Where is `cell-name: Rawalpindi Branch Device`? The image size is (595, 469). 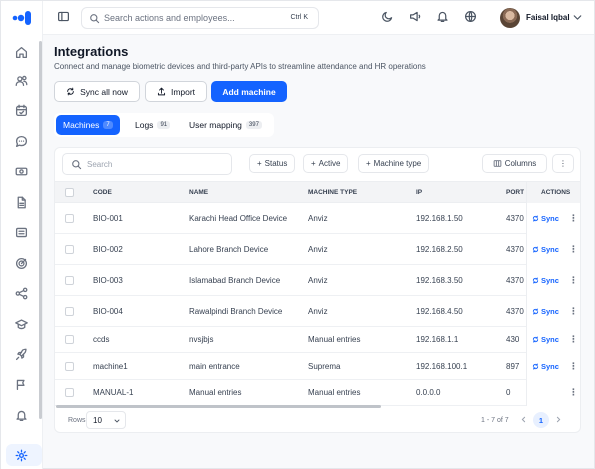 cell-name: Rawalpindi Branch Device is located at coordinates (236, 311).